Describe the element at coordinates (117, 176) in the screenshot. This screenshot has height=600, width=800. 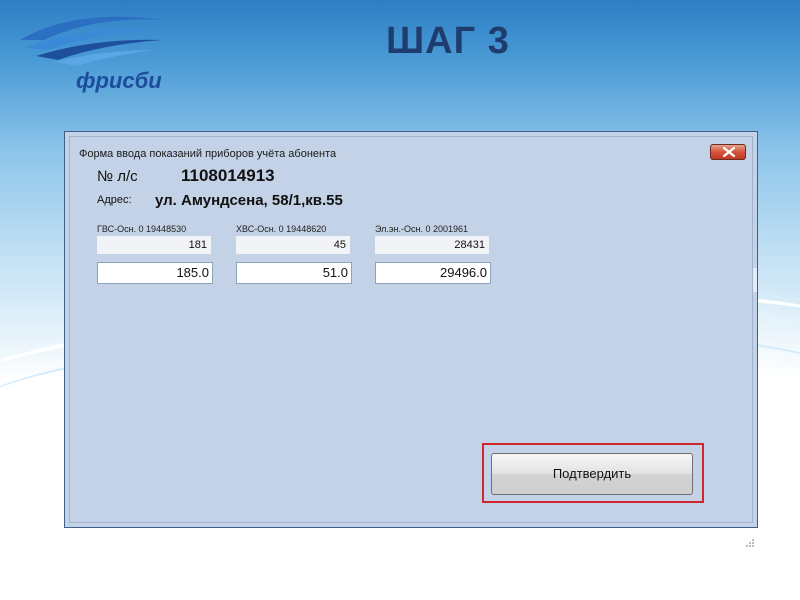
I see `account-label: № л/с` at that location.